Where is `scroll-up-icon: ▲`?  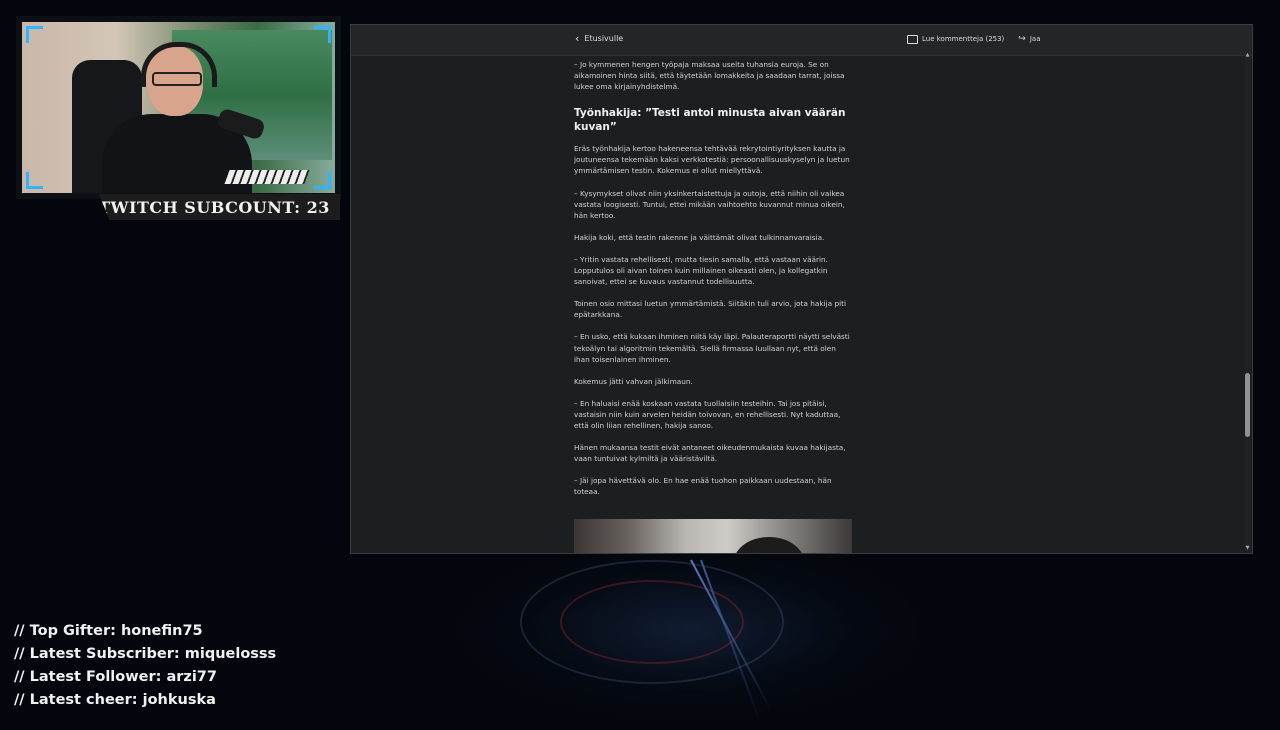 scroll-up-icon: ▲ is located at coordinates (1247, 55).